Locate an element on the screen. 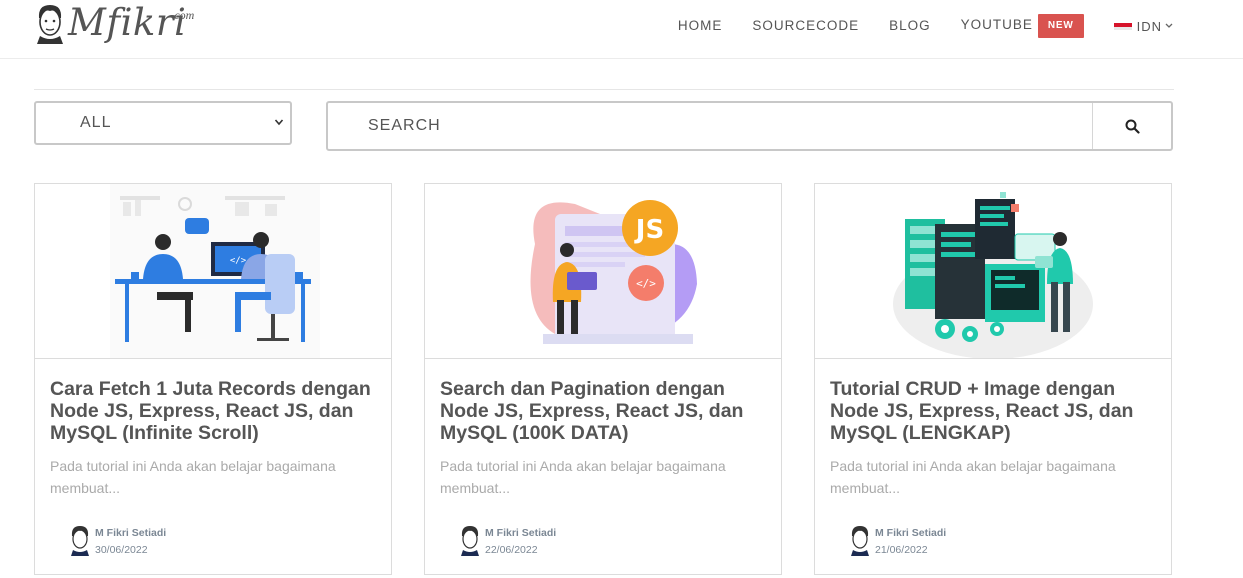  post-author: M Fikri Setiadi 22/06/2022 is located at coordinates (507, 540).